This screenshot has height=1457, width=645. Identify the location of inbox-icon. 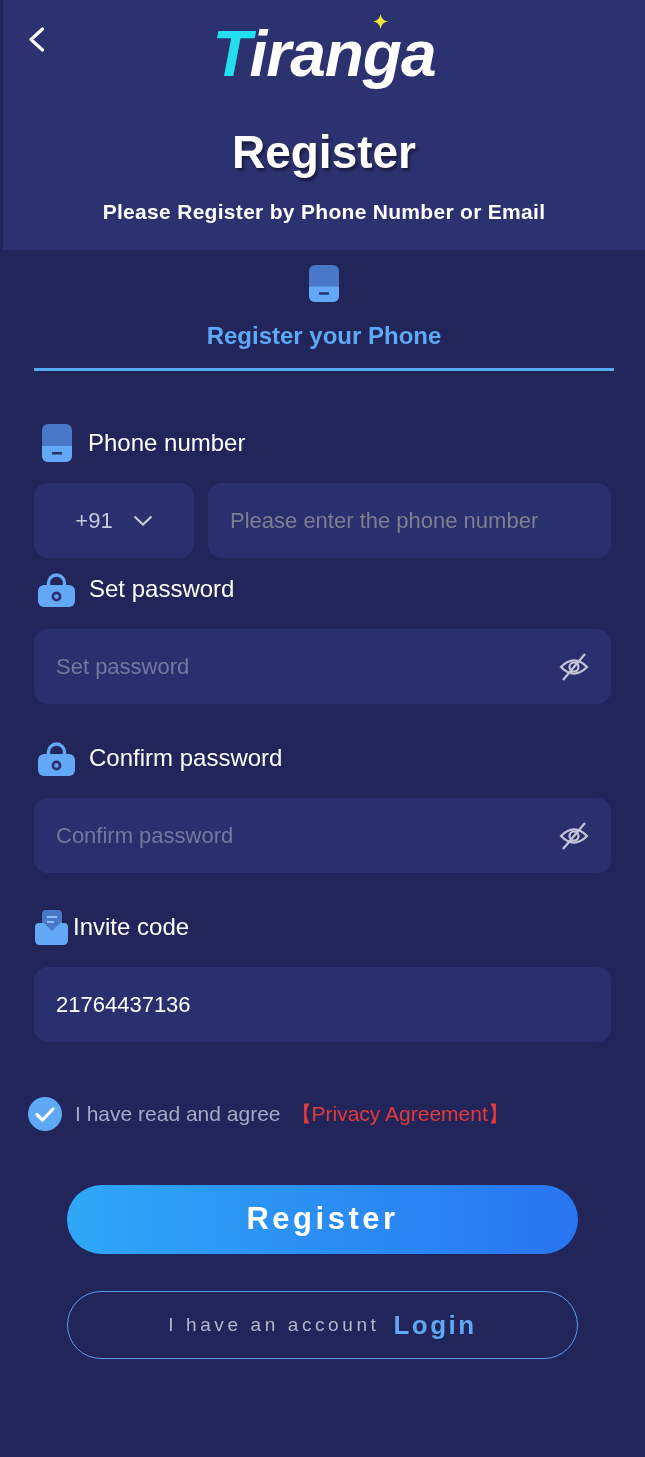
(51, 927).